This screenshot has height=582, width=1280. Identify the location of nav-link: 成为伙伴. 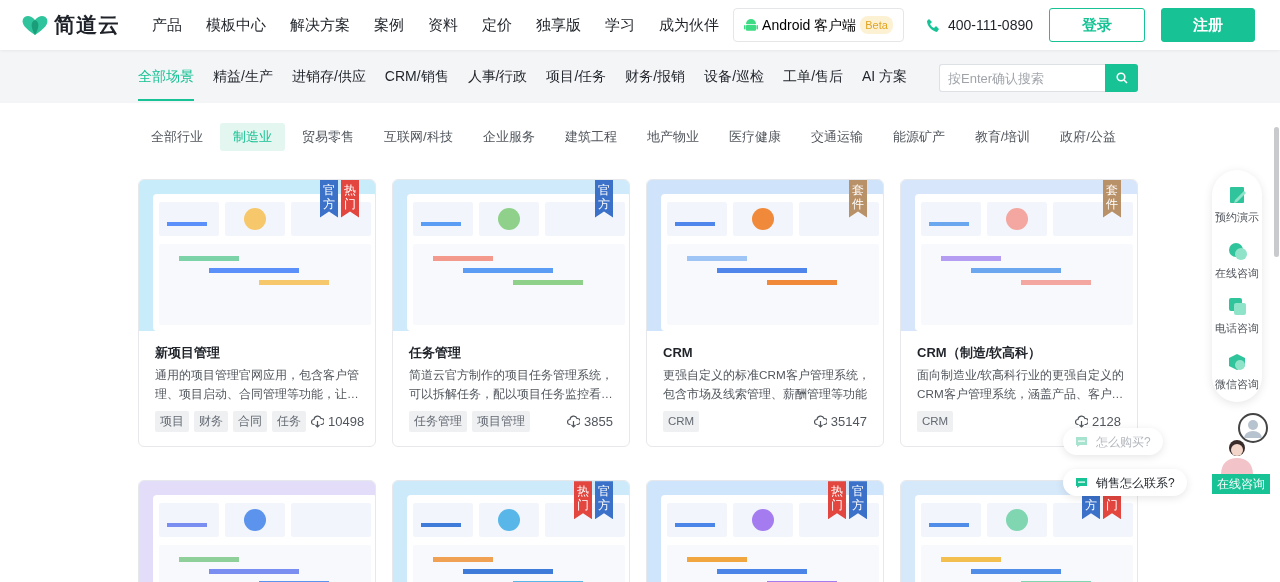
(689, 25).